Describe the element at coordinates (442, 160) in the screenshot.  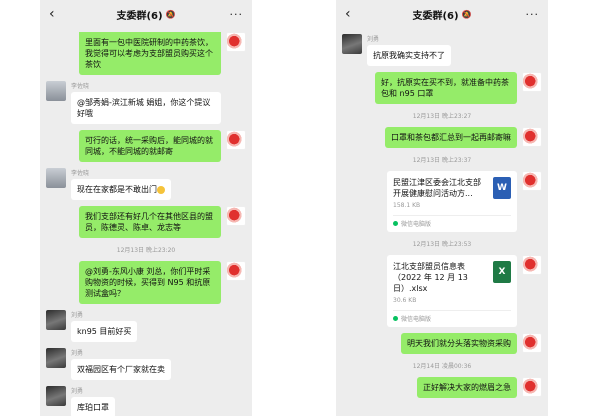
I see `timestamp: 12月13日 晚上23:37` at that location.